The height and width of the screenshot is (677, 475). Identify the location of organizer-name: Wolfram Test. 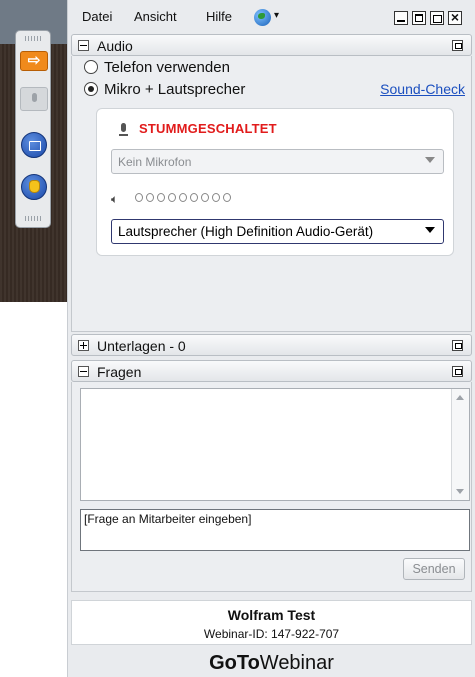
(271, 615).